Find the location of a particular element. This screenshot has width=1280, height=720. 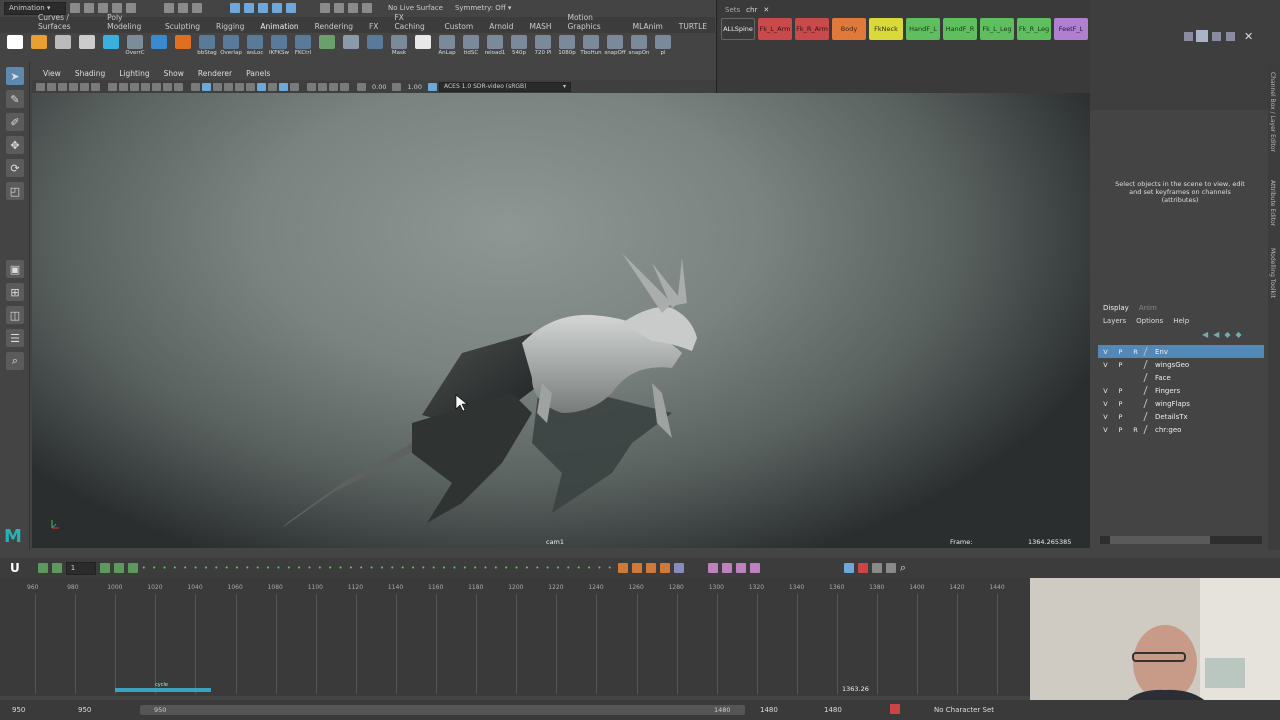

snap-surface-icon is located at coordinates (291, 8).